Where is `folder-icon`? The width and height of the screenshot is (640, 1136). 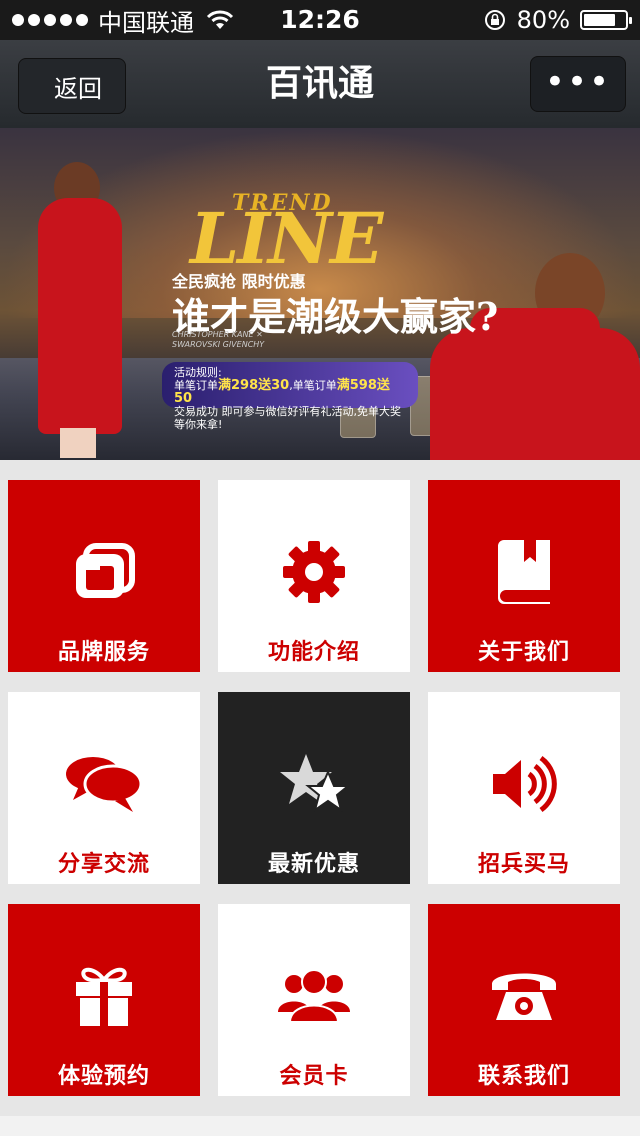
folder-icon is located at coordinates (104, 572).